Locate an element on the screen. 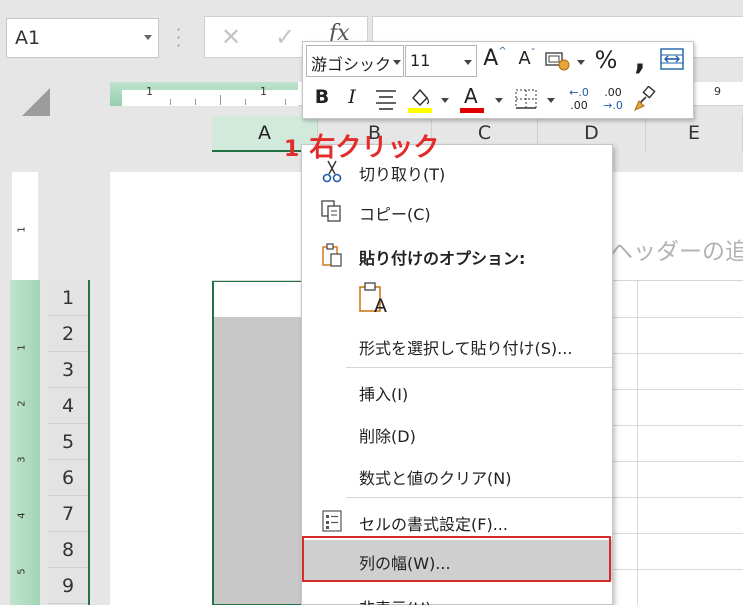  row-header: 2 is located at coordinates (68, 334).